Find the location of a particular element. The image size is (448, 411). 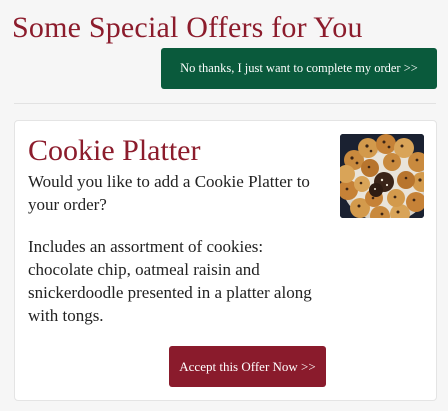

accept-offer-button: Accept this Offer Now >> is located at coordinates (247, 366).